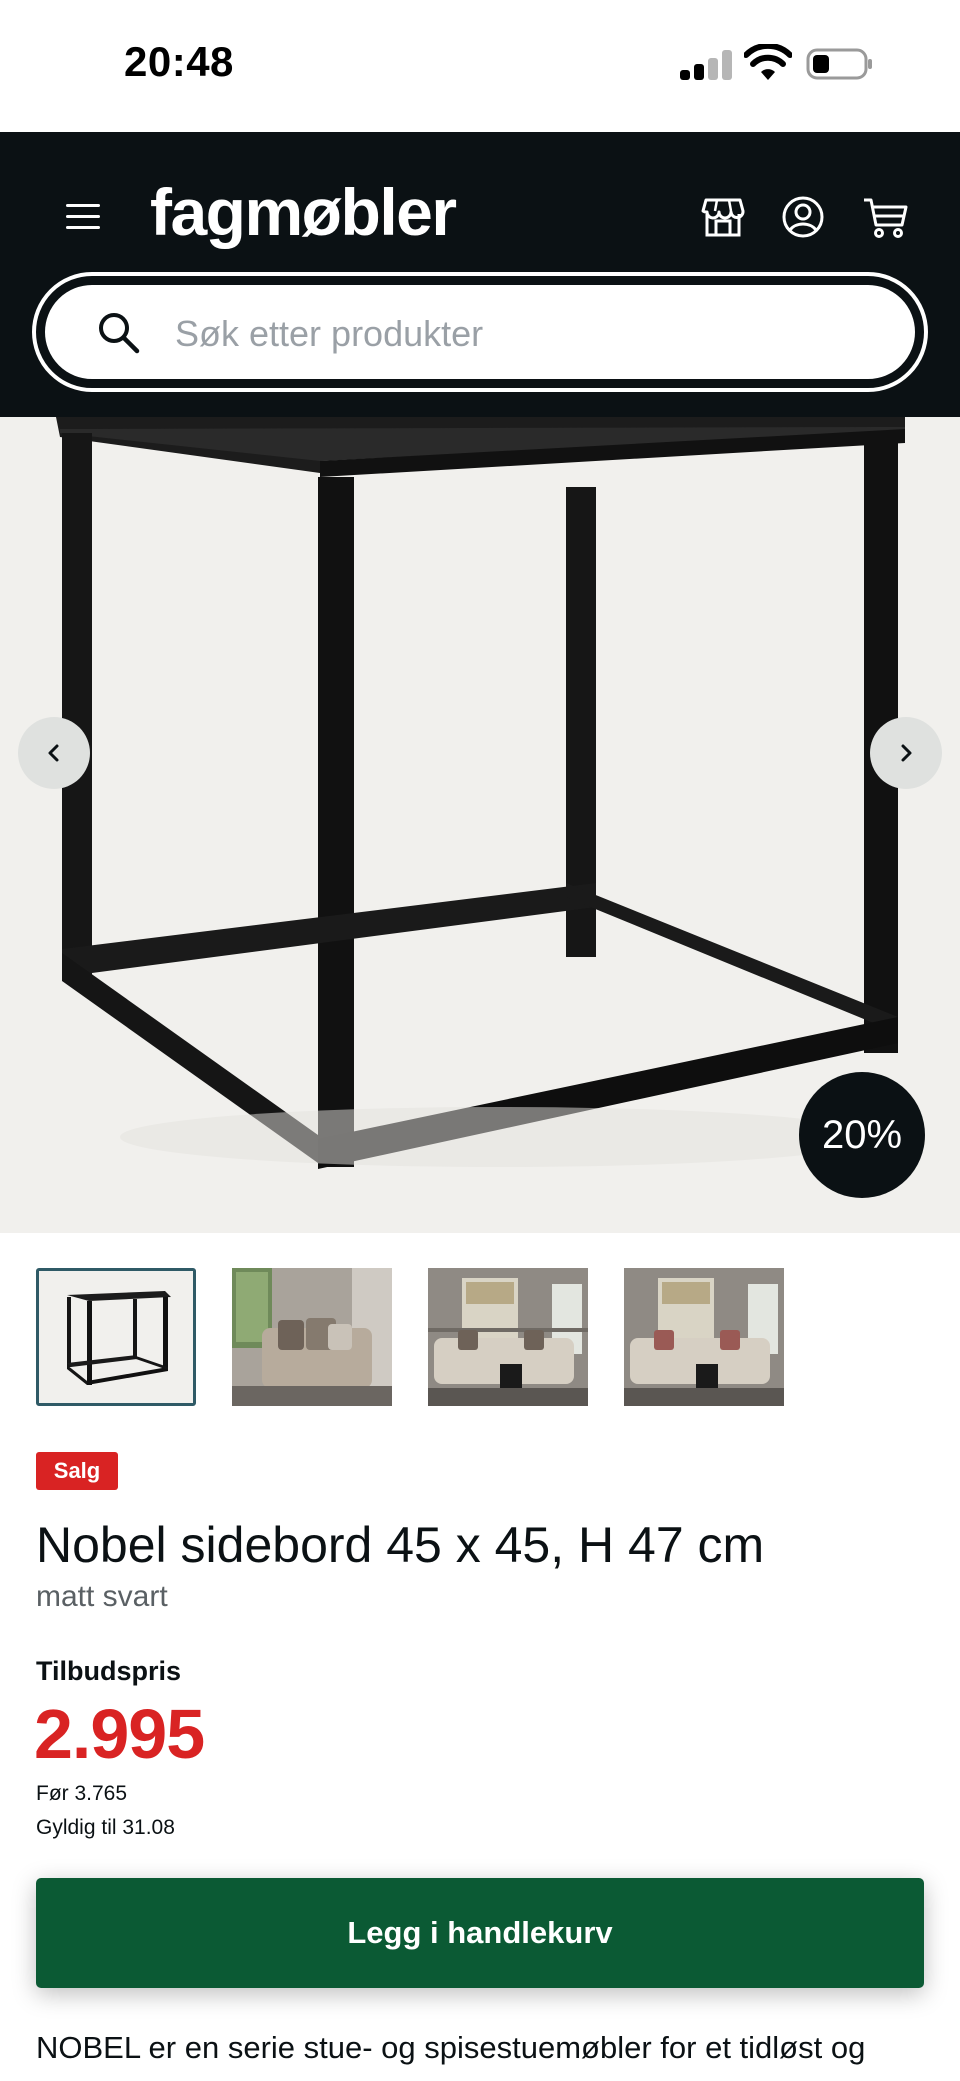 The image size is (960, 2081). What do you see at coordinates (102, 1596) in the screenshot?
I see `product-variant: matt svart` at bounding box center [102, 1596].